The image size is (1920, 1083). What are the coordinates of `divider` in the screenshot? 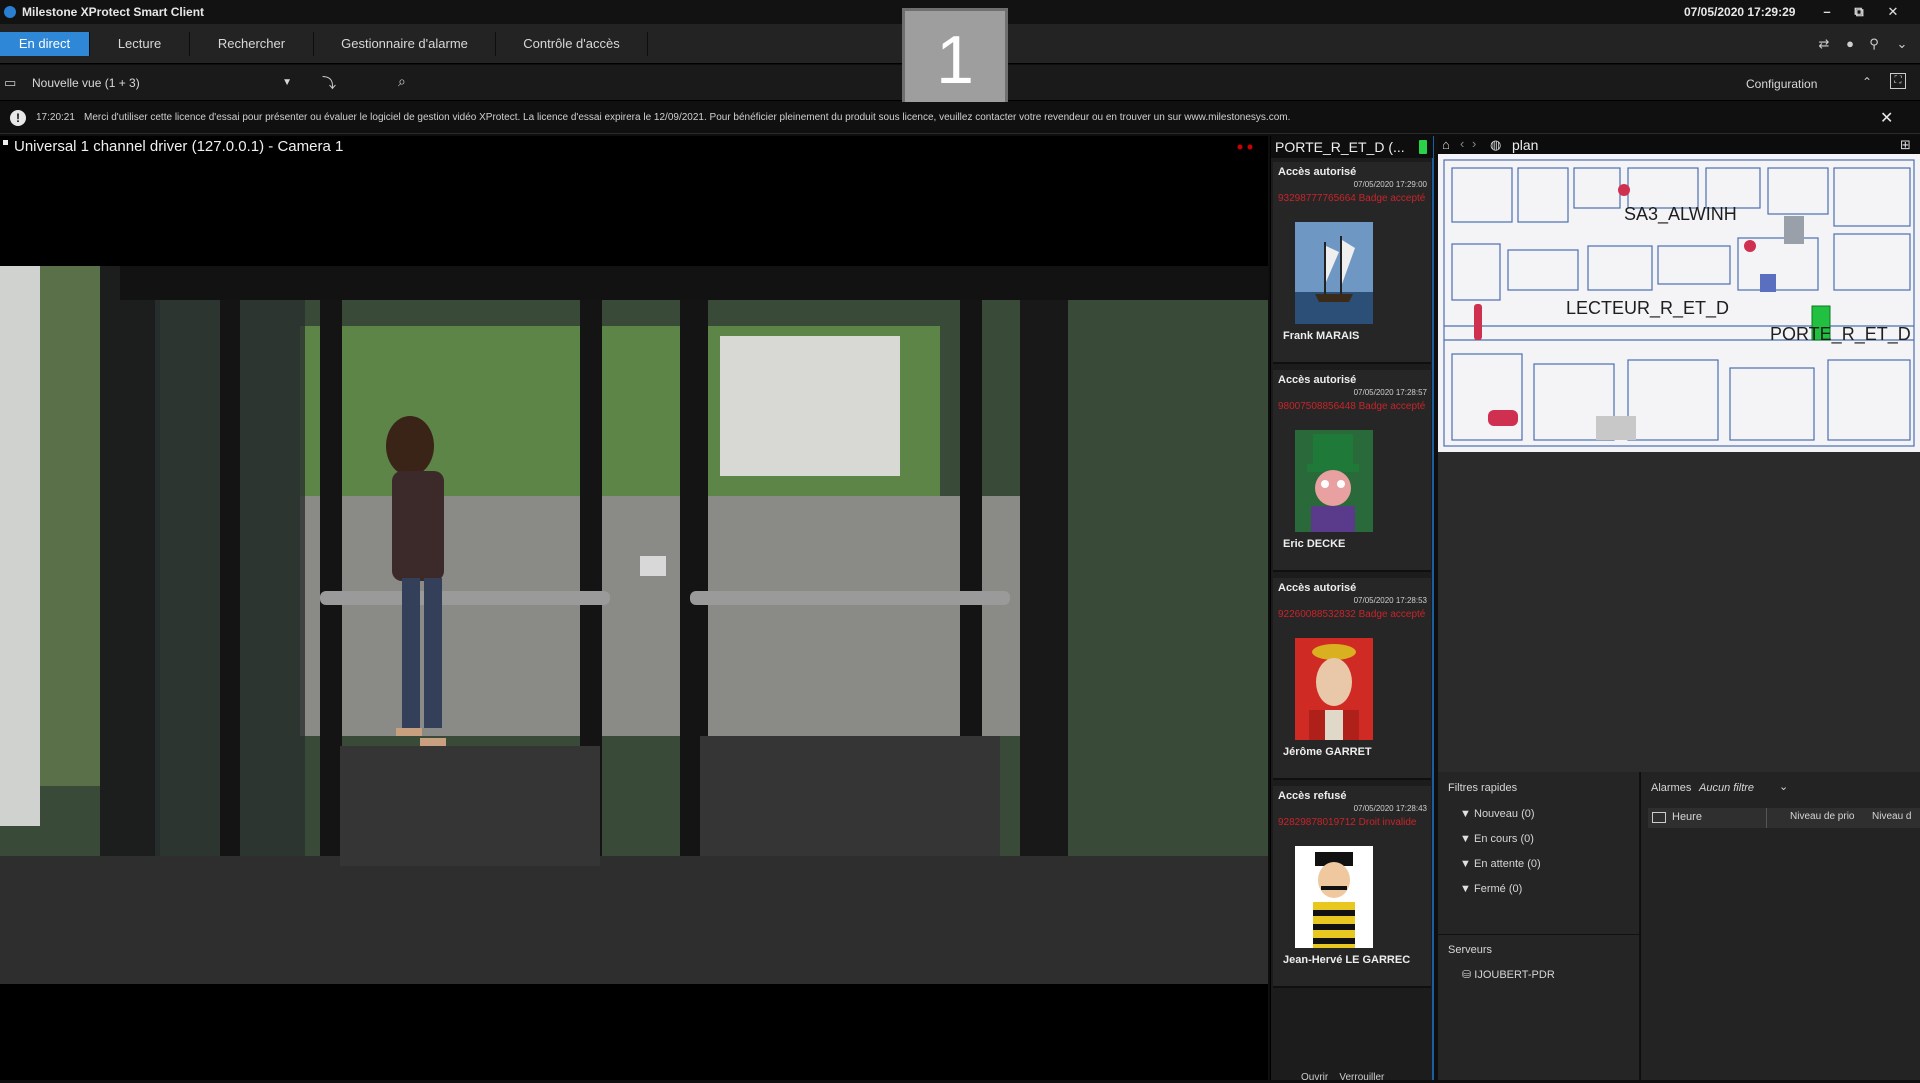 It's located at (1539, 934).